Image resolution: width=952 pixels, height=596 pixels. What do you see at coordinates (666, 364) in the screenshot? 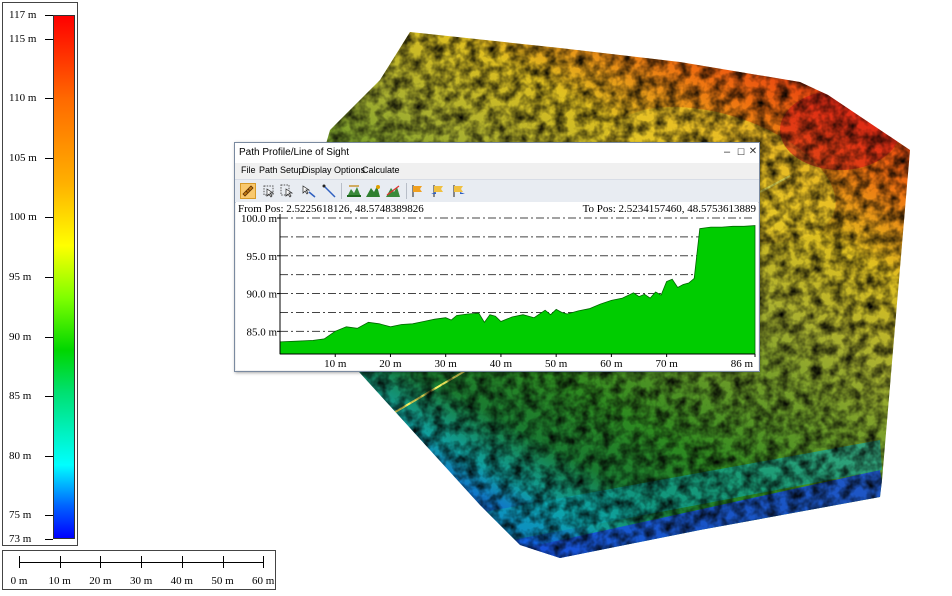
I see `x-tick-label: 70 m` at bounding box center [666, 364].